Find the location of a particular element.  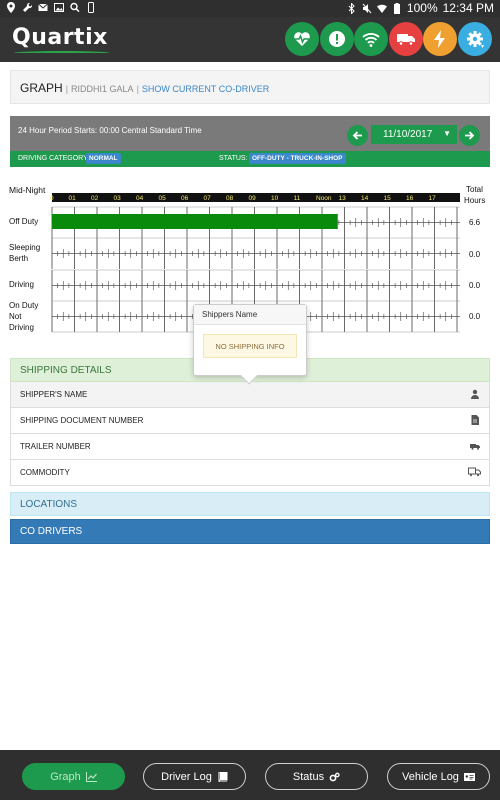

show-co-driver-link: SHOW CURRENT CO-DRIVER is located at coordinates (205, 89).